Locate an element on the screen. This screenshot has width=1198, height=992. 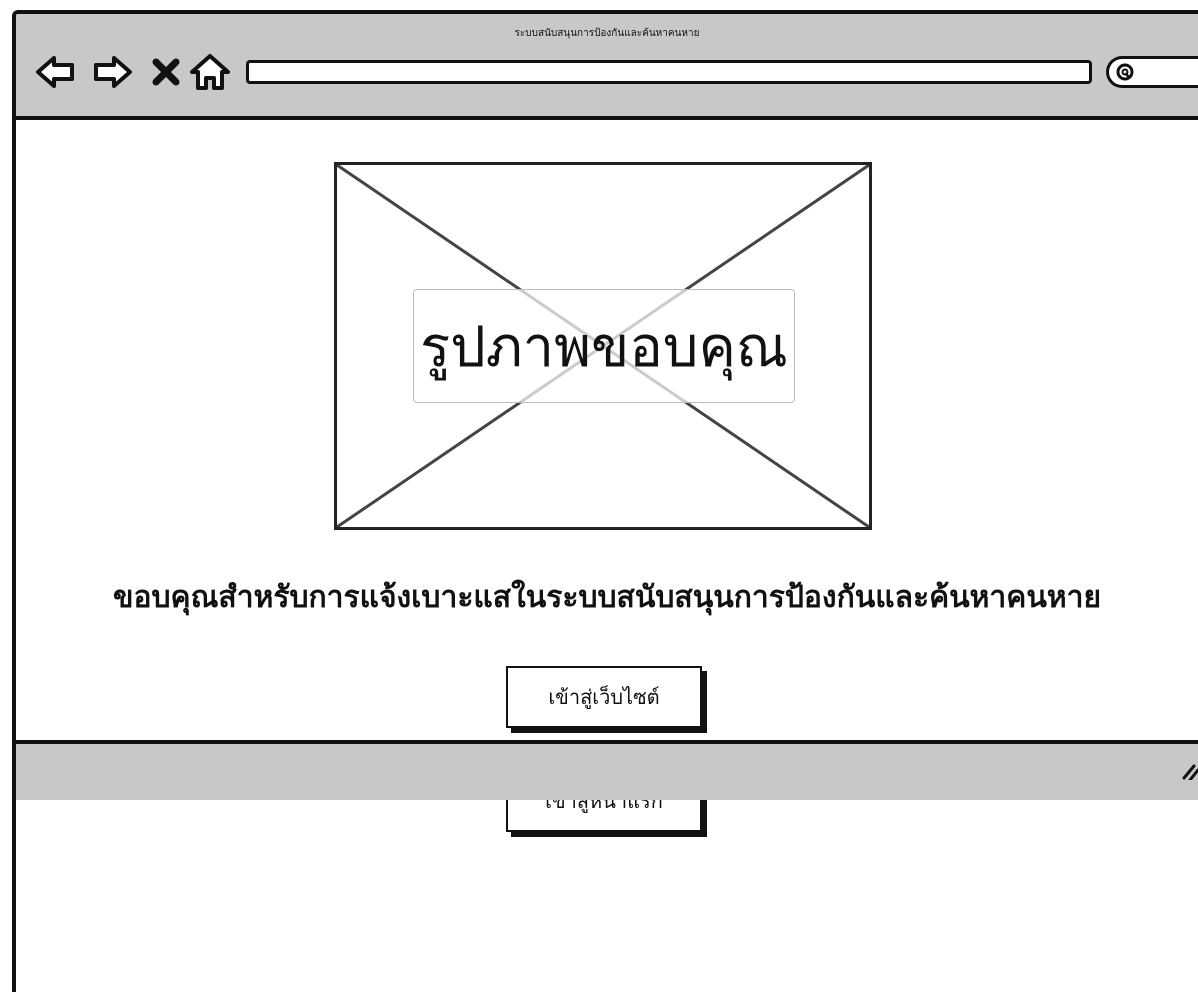
close-icon is located at coordinates (166, 72).